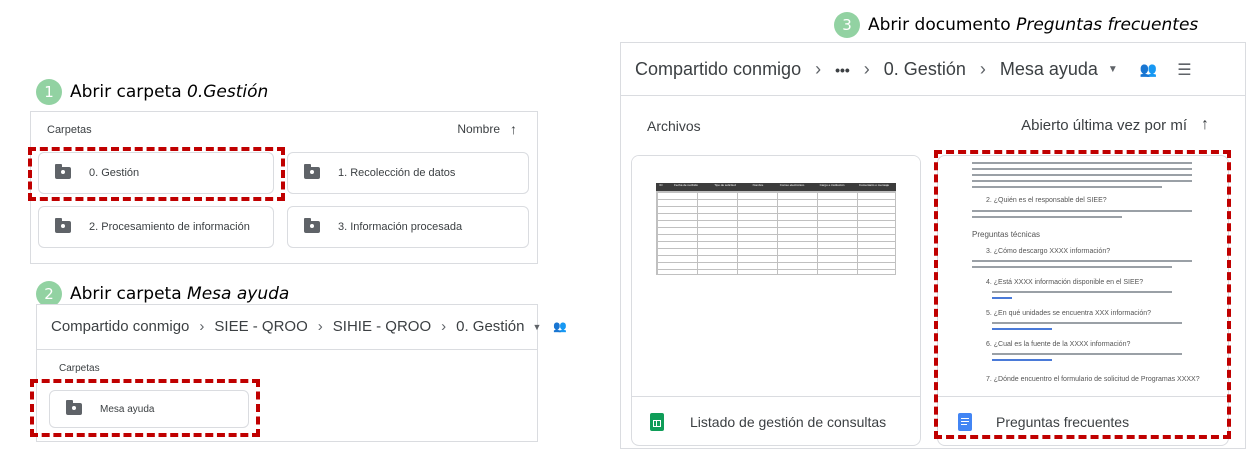 This screenshot has width=1255, height=449. Describe the element at coordinates (674, 126) in the screenshot. I see `section-label: Archivos` at that location.